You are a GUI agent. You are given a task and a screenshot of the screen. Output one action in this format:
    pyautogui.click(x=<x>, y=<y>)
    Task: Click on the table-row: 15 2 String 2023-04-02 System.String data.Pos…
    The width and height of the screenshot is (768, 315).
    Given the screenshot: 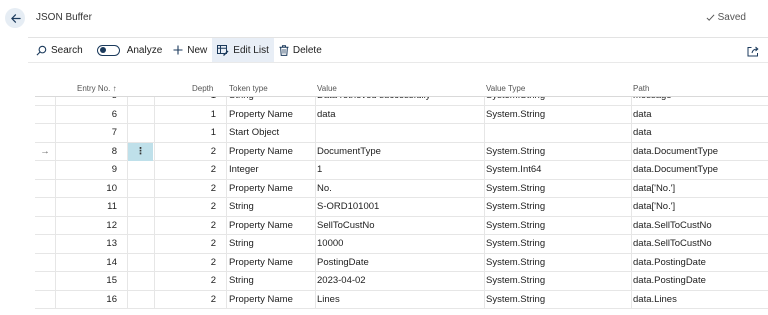 What is the action you would take?
    pyautogui.click(x=401, y=281)
    